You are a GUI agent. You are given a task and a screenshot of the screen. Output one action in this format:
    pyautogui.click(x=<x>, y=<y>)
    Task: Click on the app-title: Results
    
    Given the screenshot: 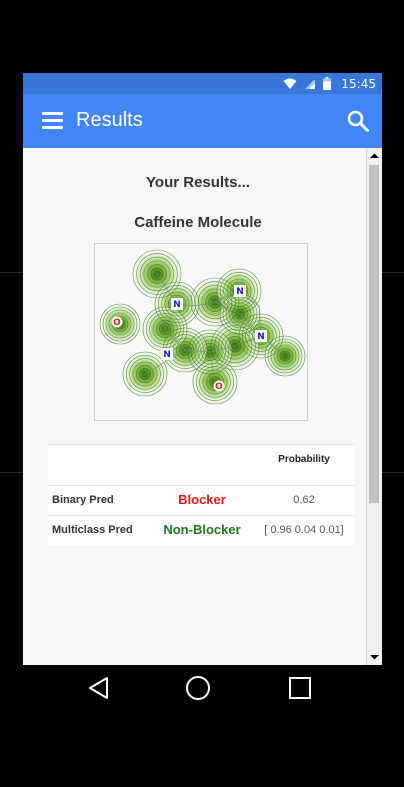 What is the action you would take?
    pyautogui.click(x=109, y=120)
    